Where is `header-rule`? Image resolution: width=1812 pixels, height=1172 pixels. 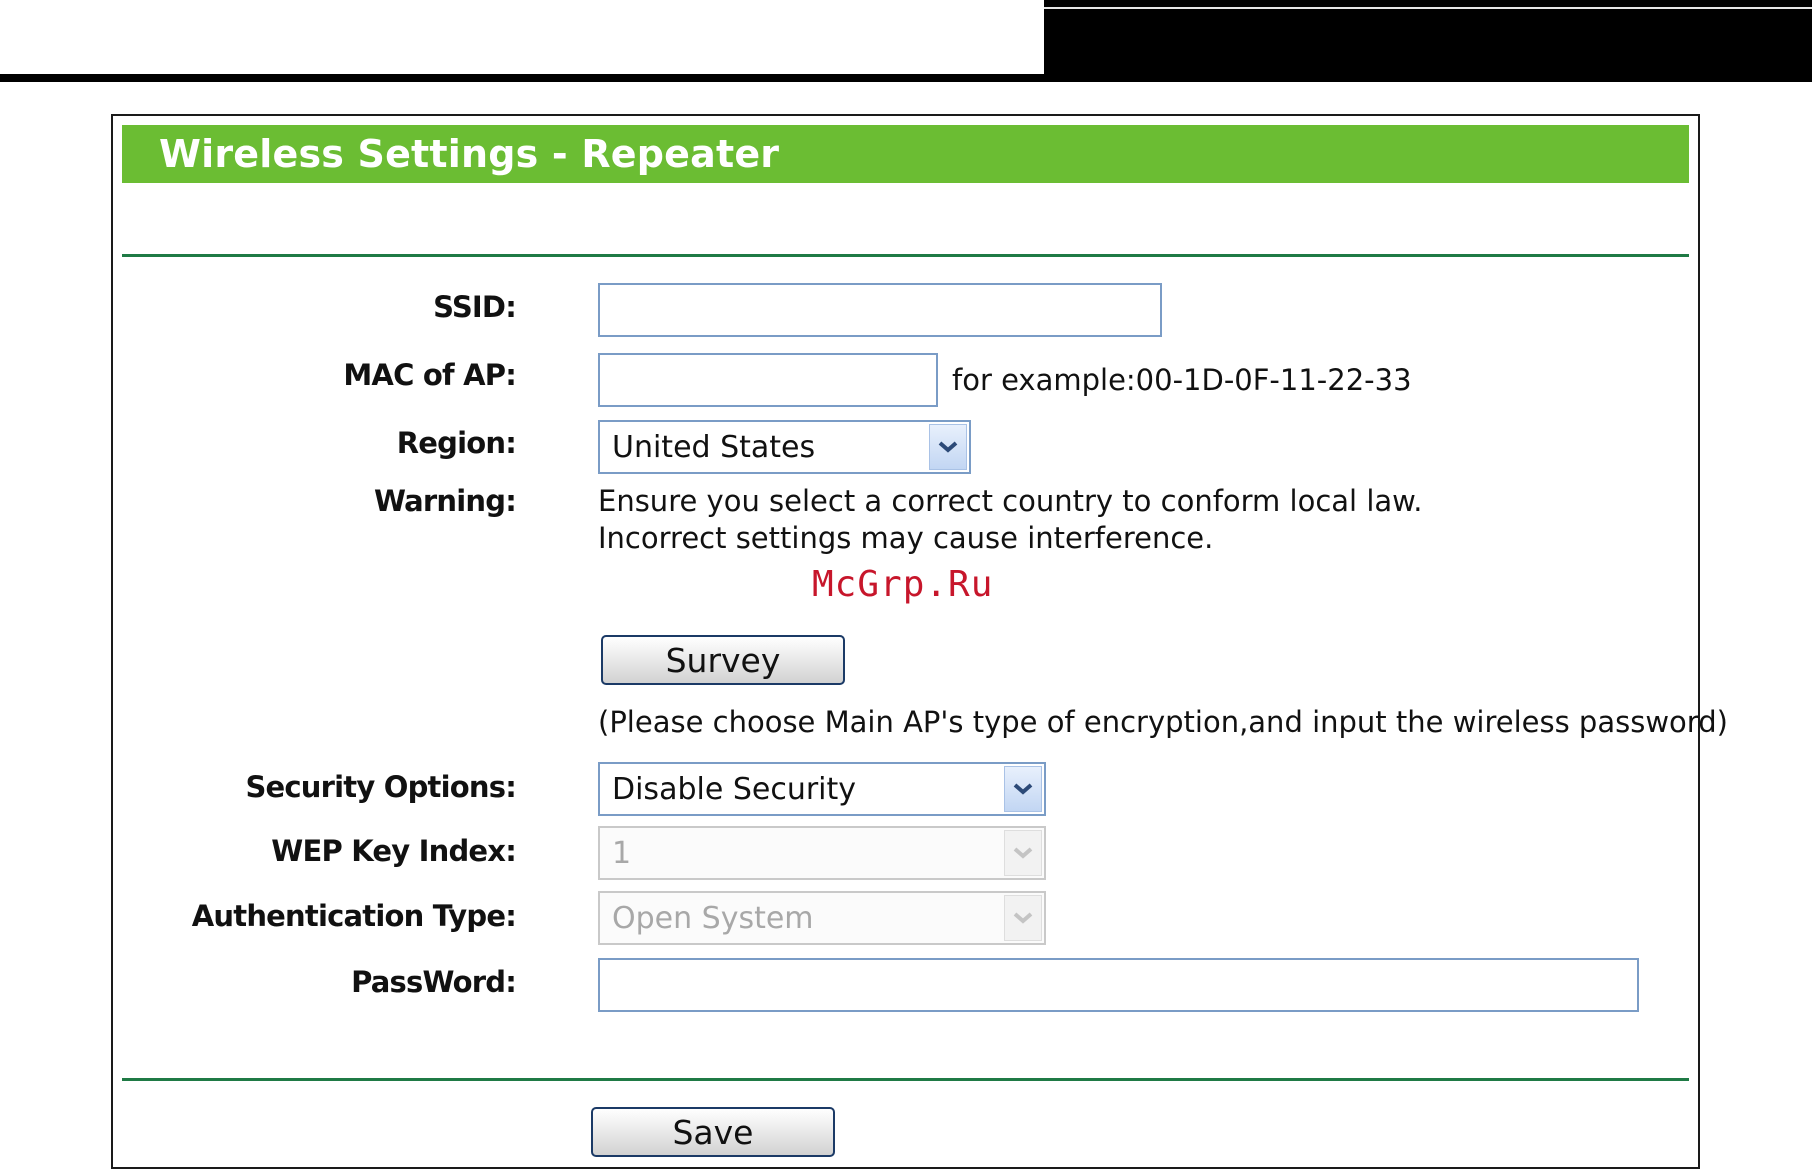
header-rule is located at coordinates (906, 78).